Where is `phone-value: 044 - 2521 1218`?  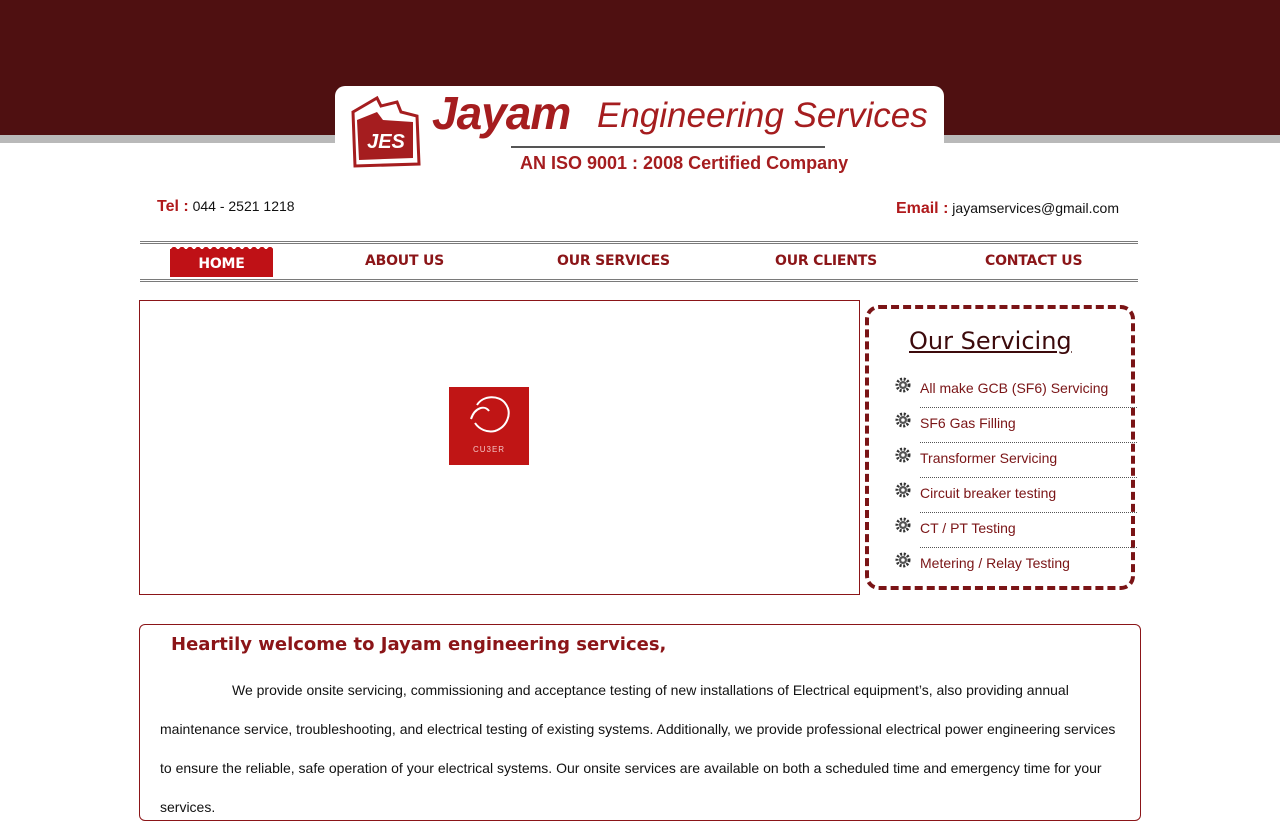 phone-value: 044 - 2521 1218 is located at coordinates (243, 206).